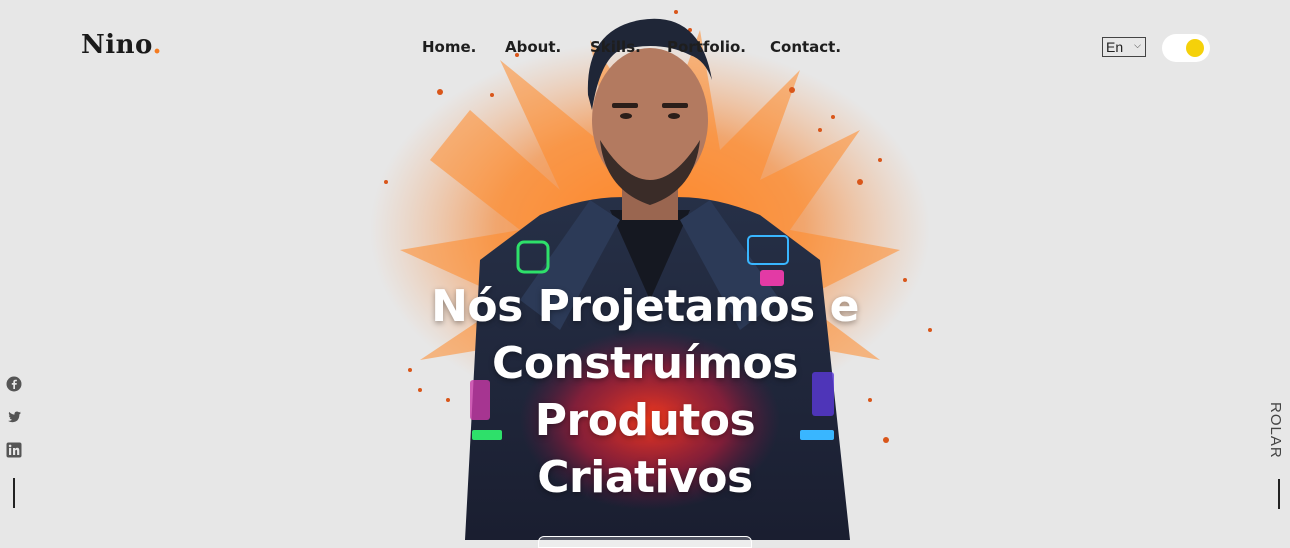 The width and height of the screenshot is (1290, 548). I want to click on cta-button, so click(645, 542).